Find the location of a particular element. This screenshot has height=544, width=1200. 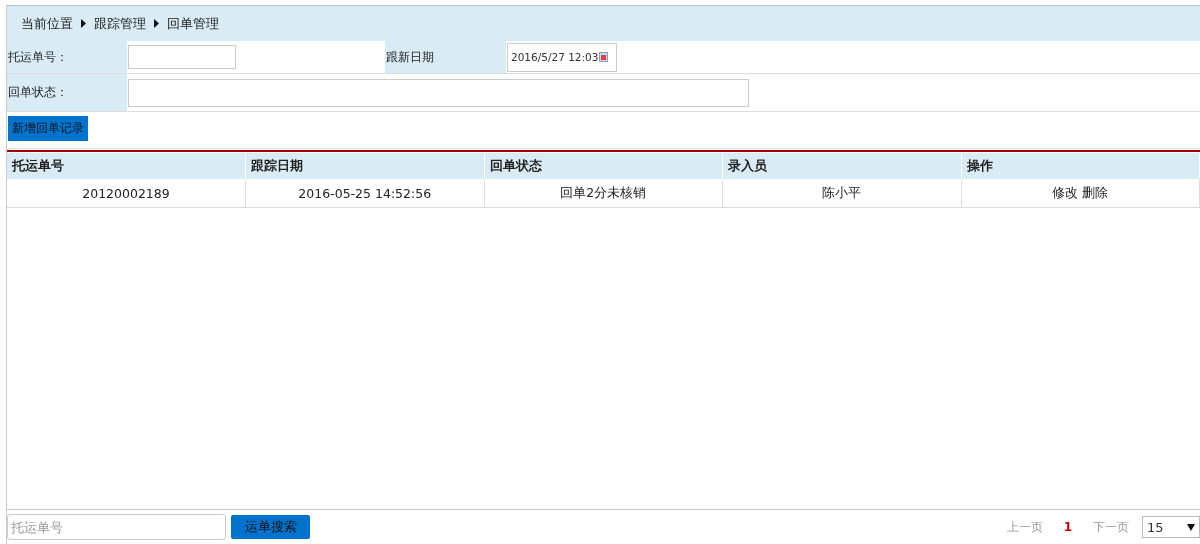

page-size-select: 15 is located at coordinates (1171, 527).